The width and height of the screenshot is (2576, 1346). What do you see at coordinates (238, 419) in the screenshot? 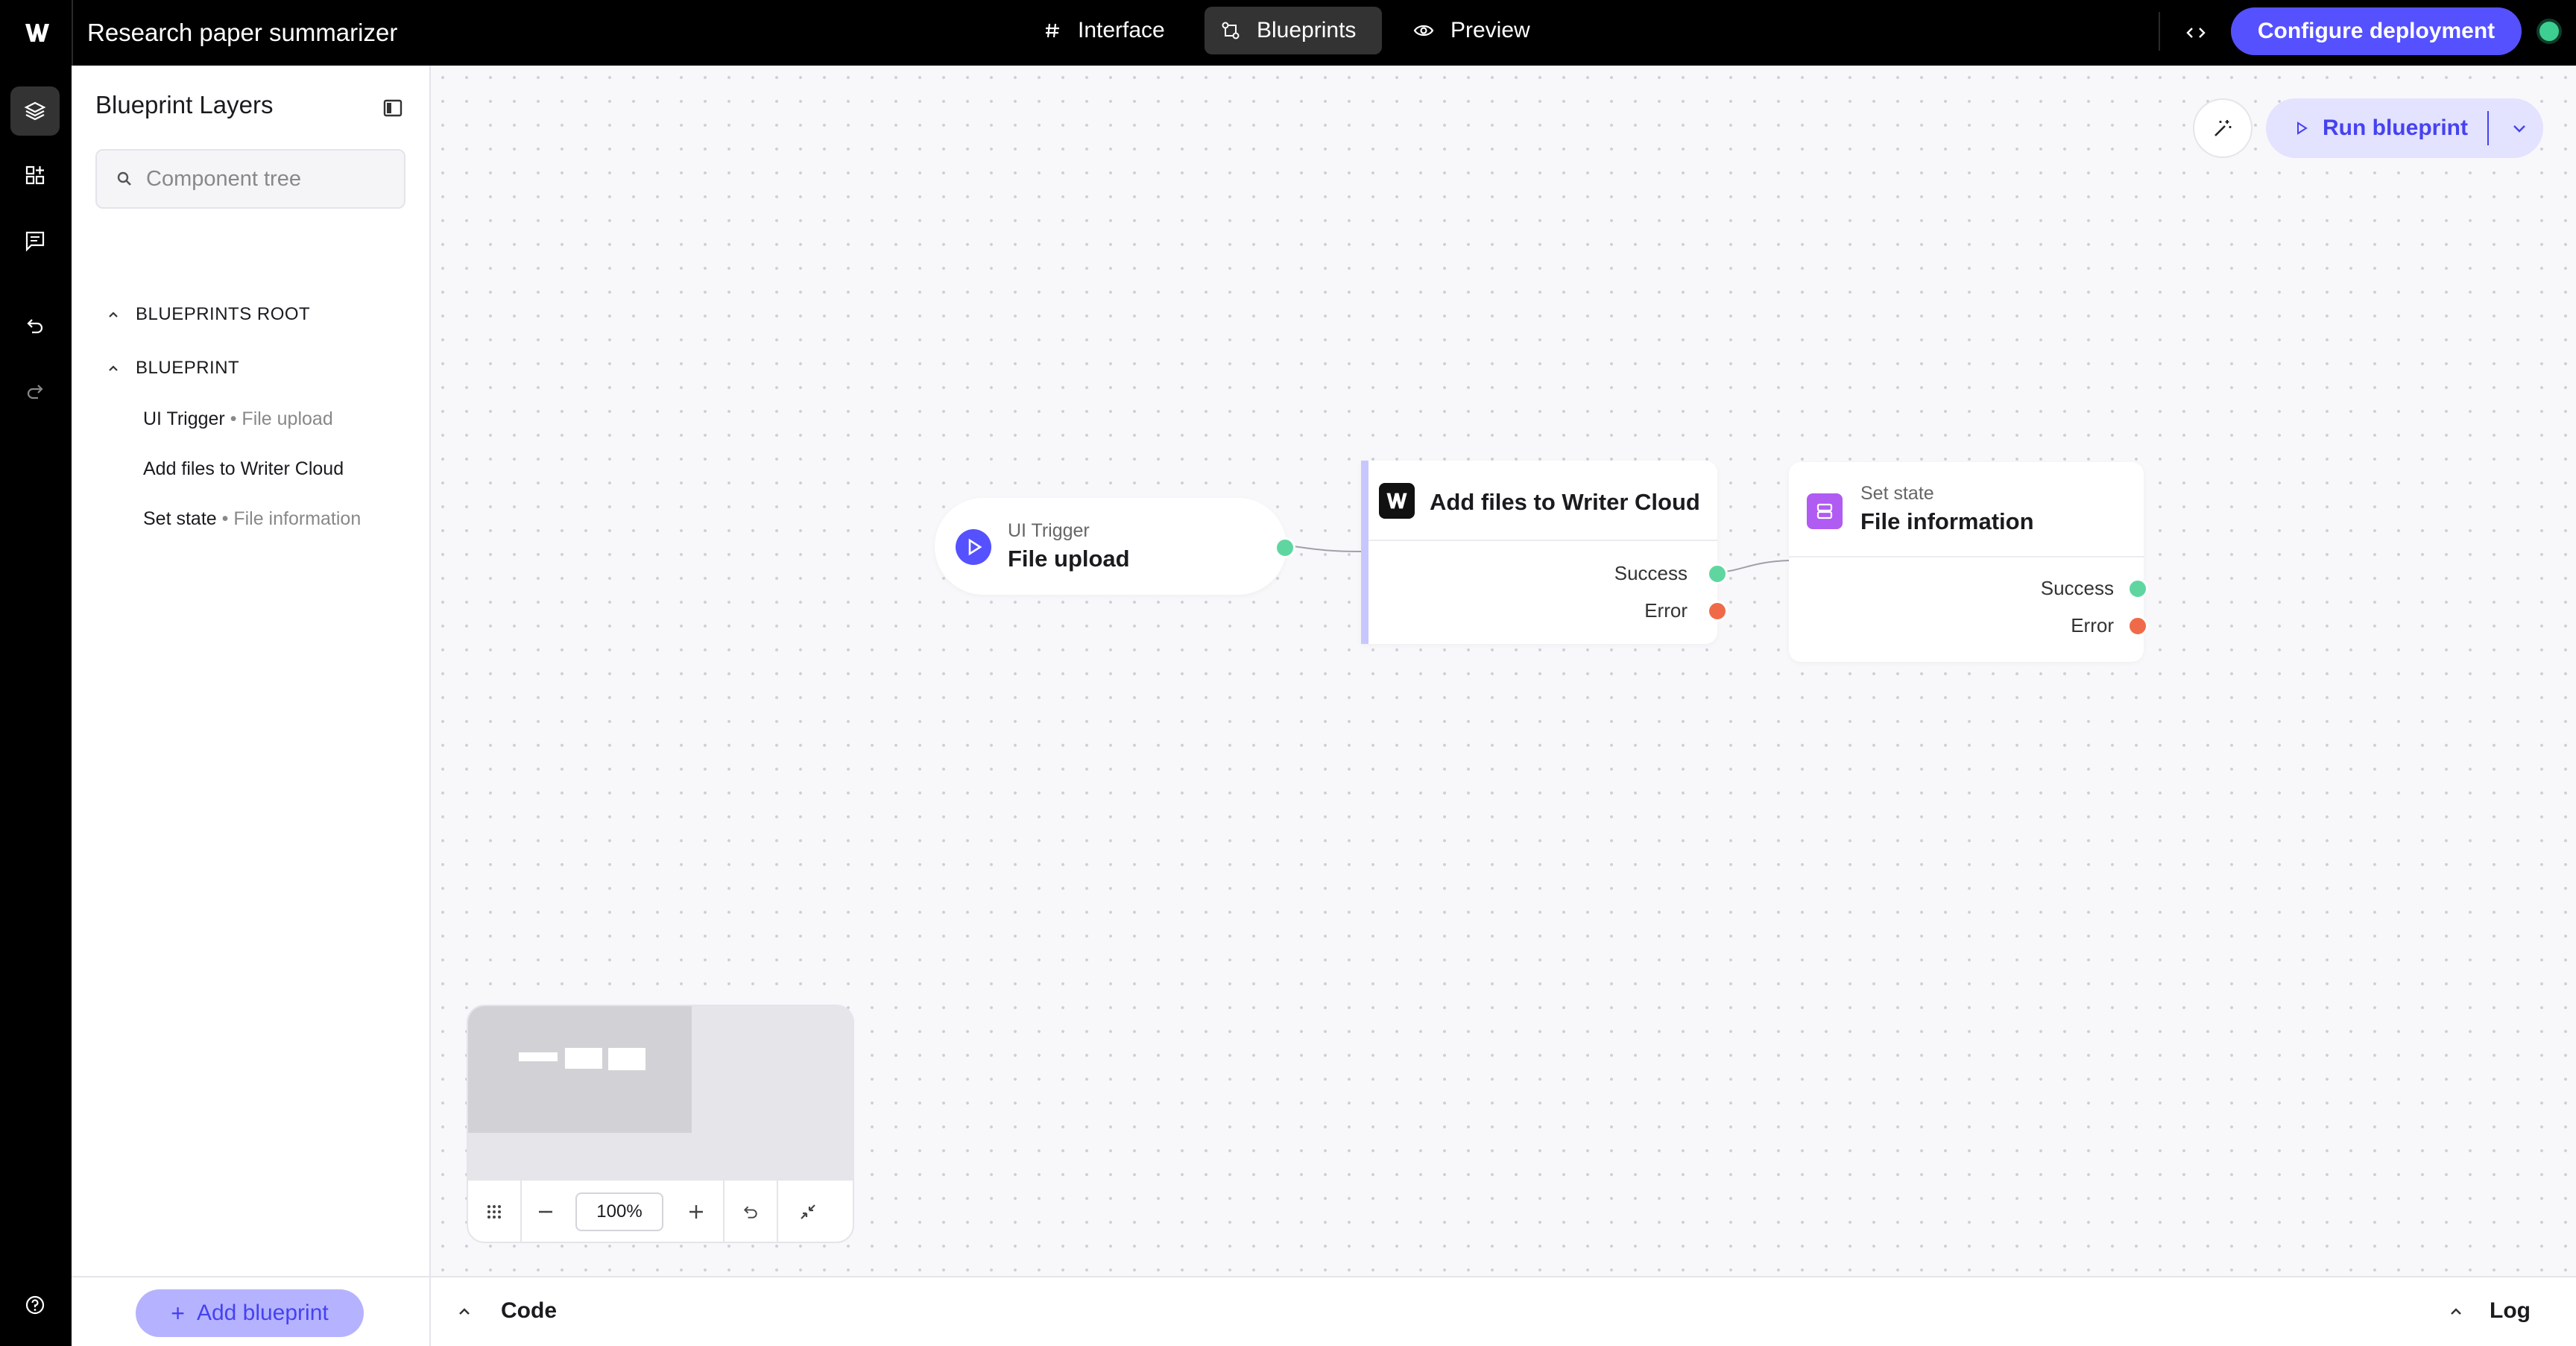
I see `tree-item-ui-trigger: UI Trigger • File upload` at bounding box center [238, 419].